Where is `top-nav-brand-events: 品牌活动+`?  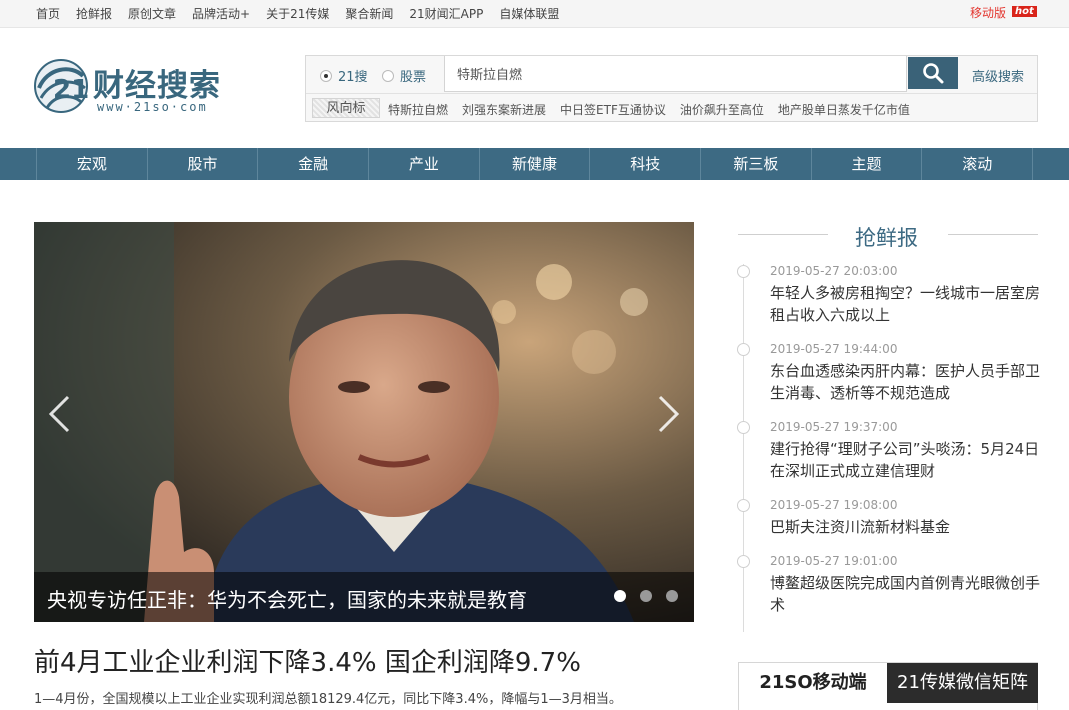 top-nav-brand-events: 品牌活动+ is located at coordinates (221, 13).